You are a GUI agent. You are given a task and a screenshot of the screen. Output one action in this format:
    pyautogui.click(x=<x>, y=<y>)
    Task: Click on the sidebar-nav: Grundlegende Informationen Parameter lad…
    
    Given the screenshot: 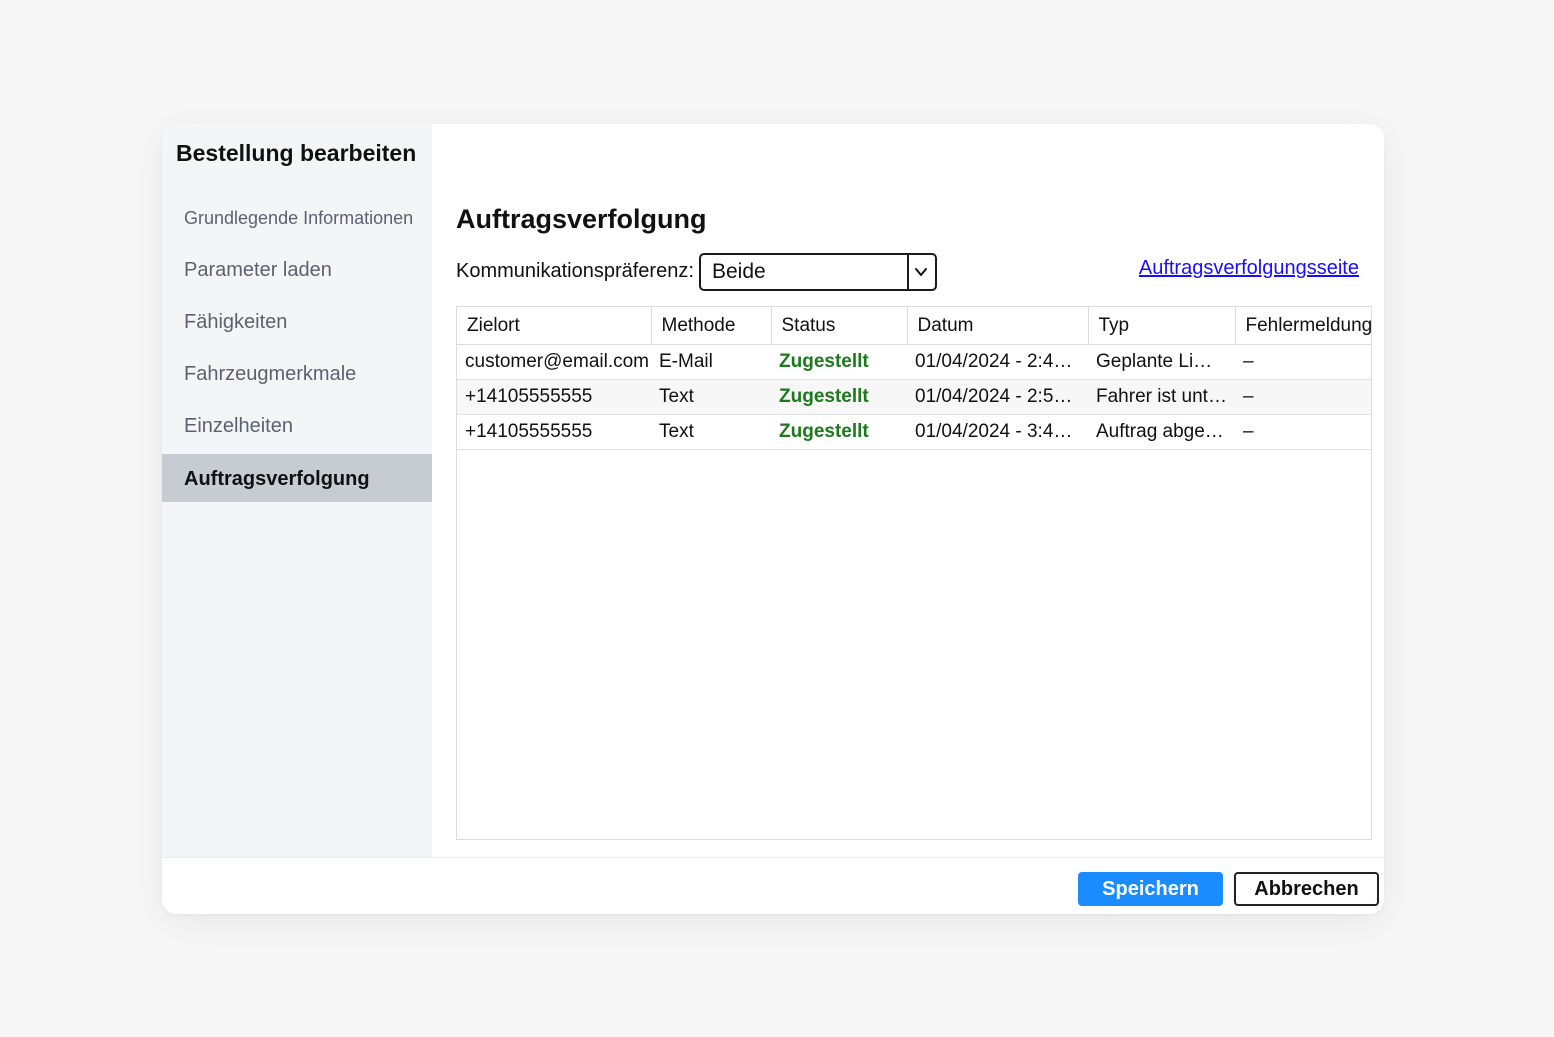 What is the action you would take?
    pyautogui.click(x=297, y=347)
    